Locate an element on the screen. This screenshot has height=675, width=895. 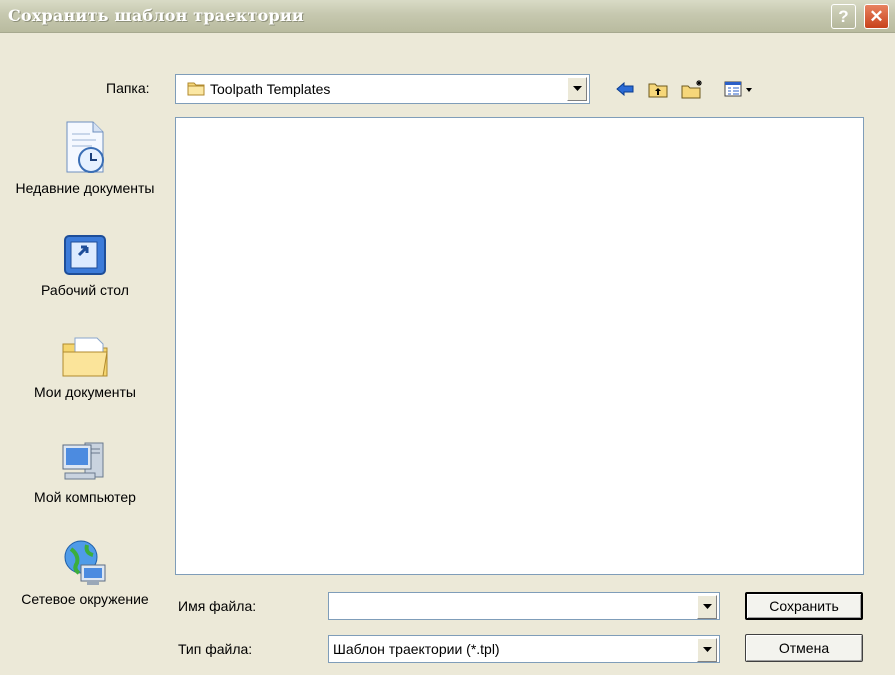
folder-combo: Toolpath Templates is located at coordinates (382, 89).